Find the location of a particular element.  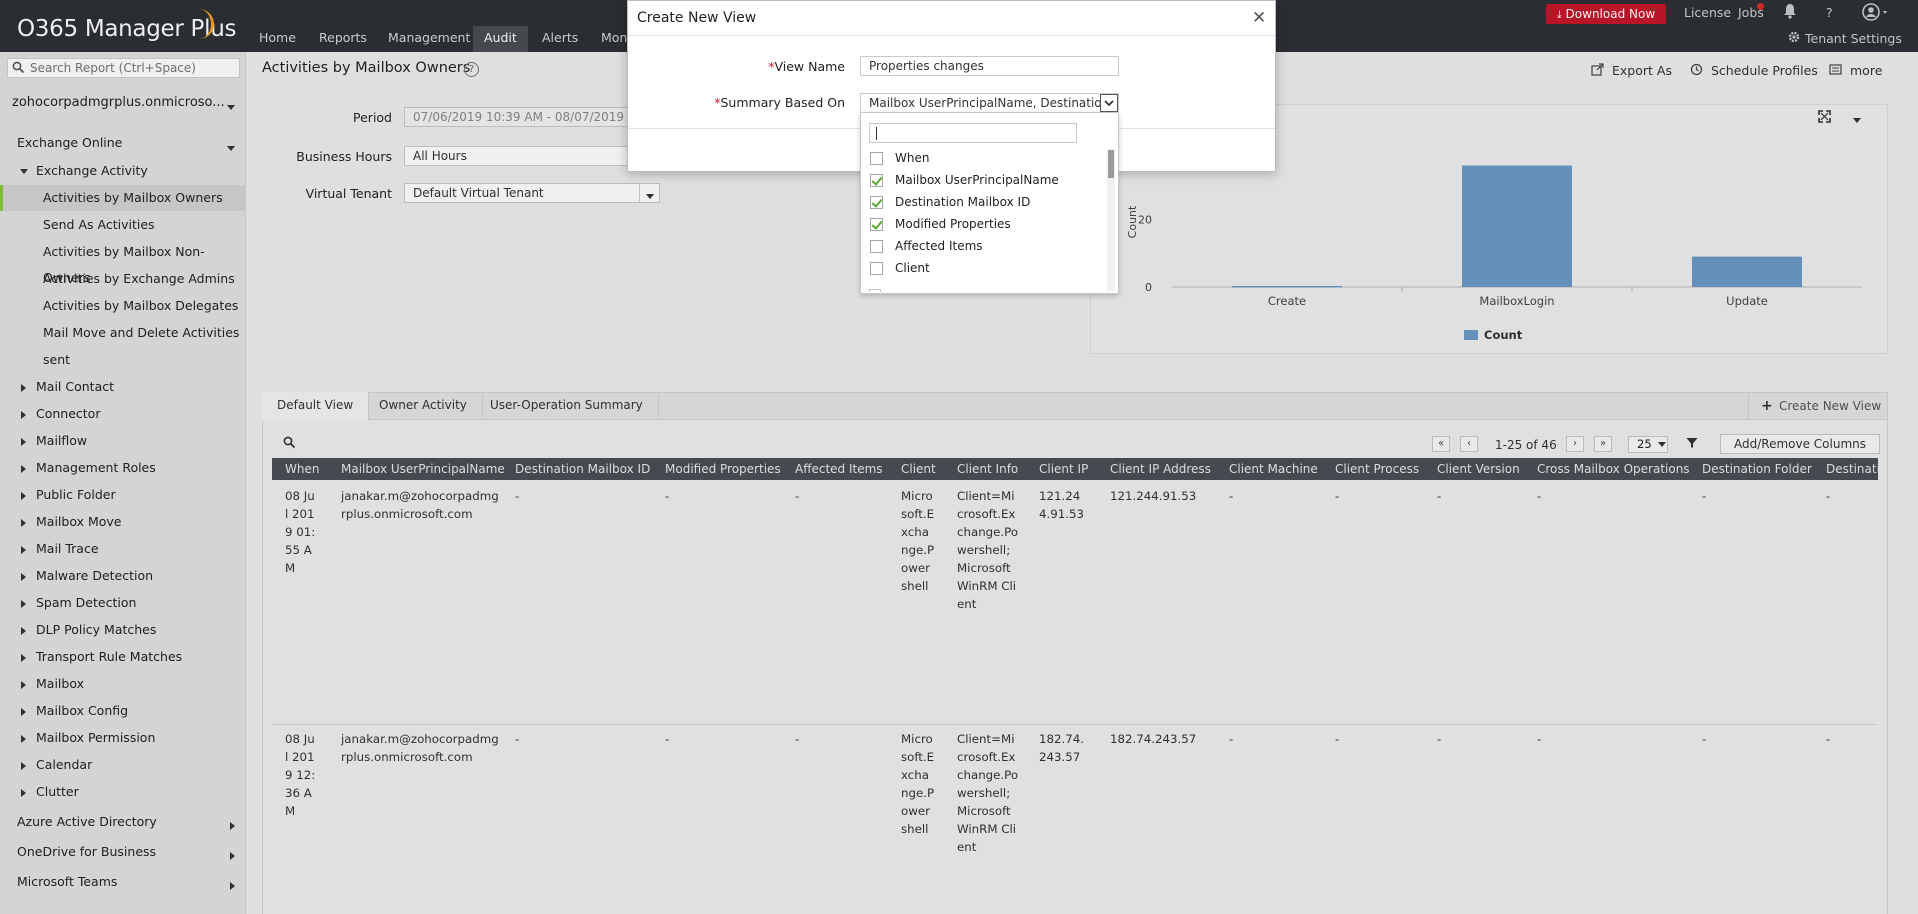

option-label: Modified Properties is located at coordinates (953, 224).